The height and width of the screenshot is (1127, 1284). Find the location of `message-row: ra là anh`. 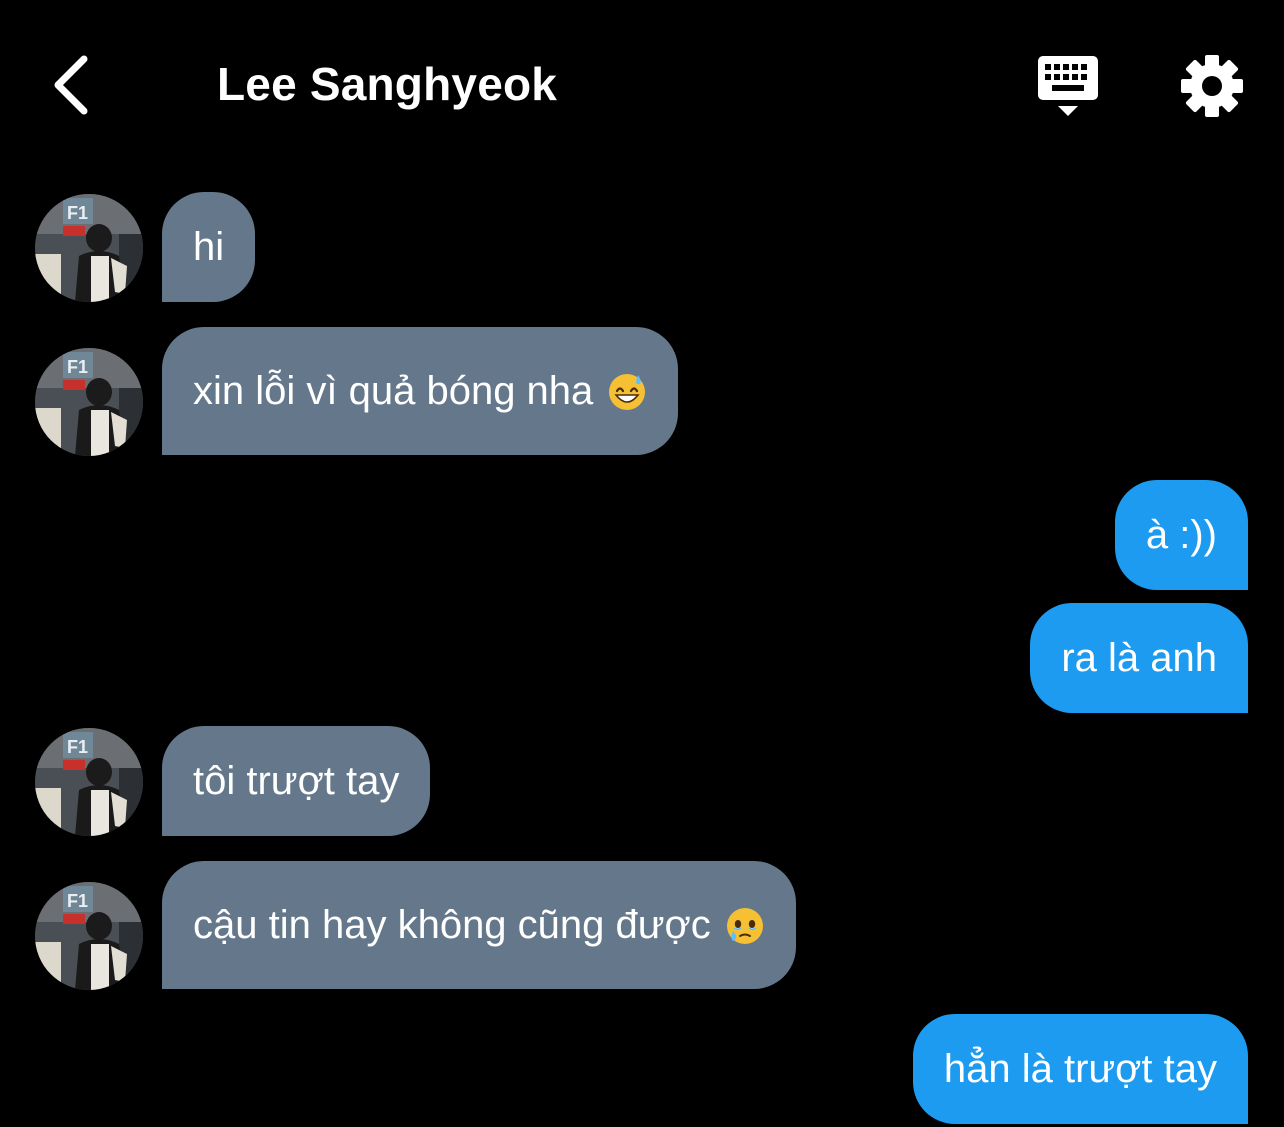

message-row: ra là anh is located at coordinates (642, 658).